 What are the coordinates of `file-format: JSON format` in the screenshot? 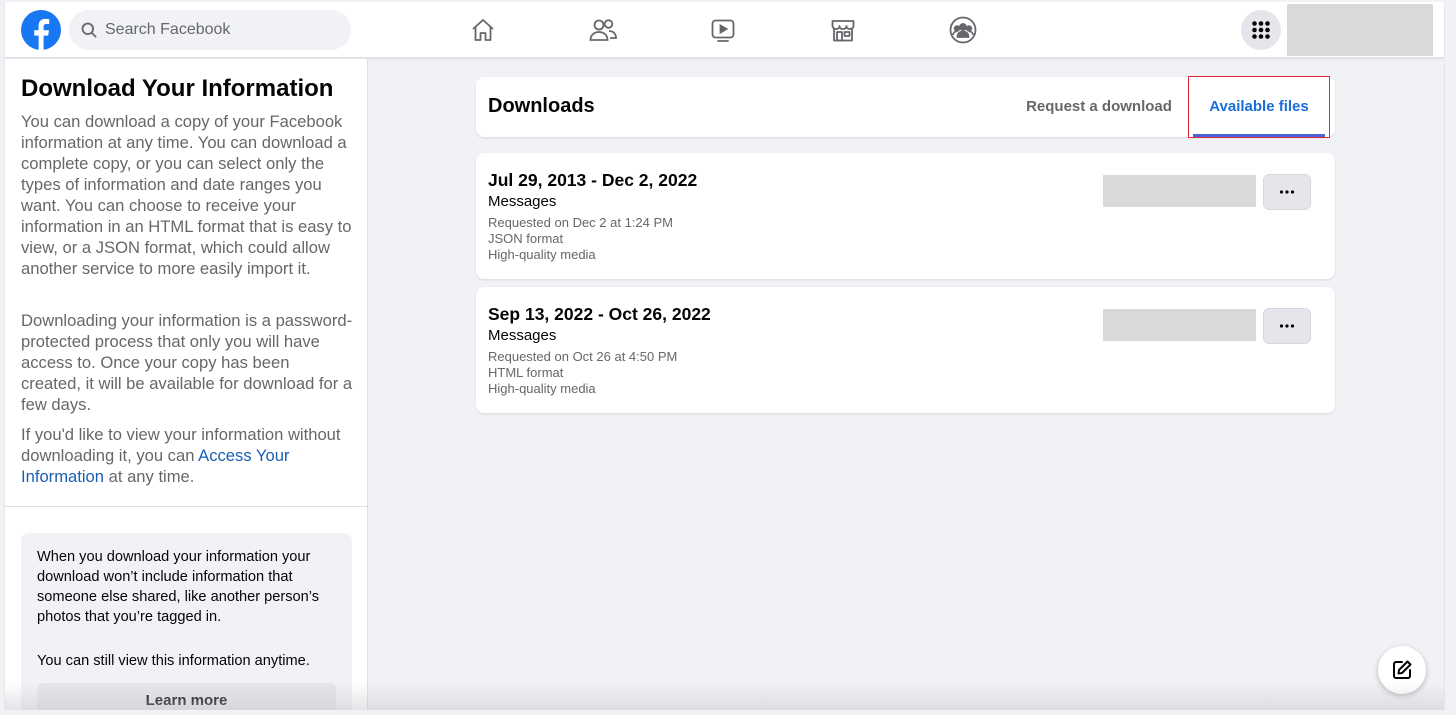 It's located at (526, 238).